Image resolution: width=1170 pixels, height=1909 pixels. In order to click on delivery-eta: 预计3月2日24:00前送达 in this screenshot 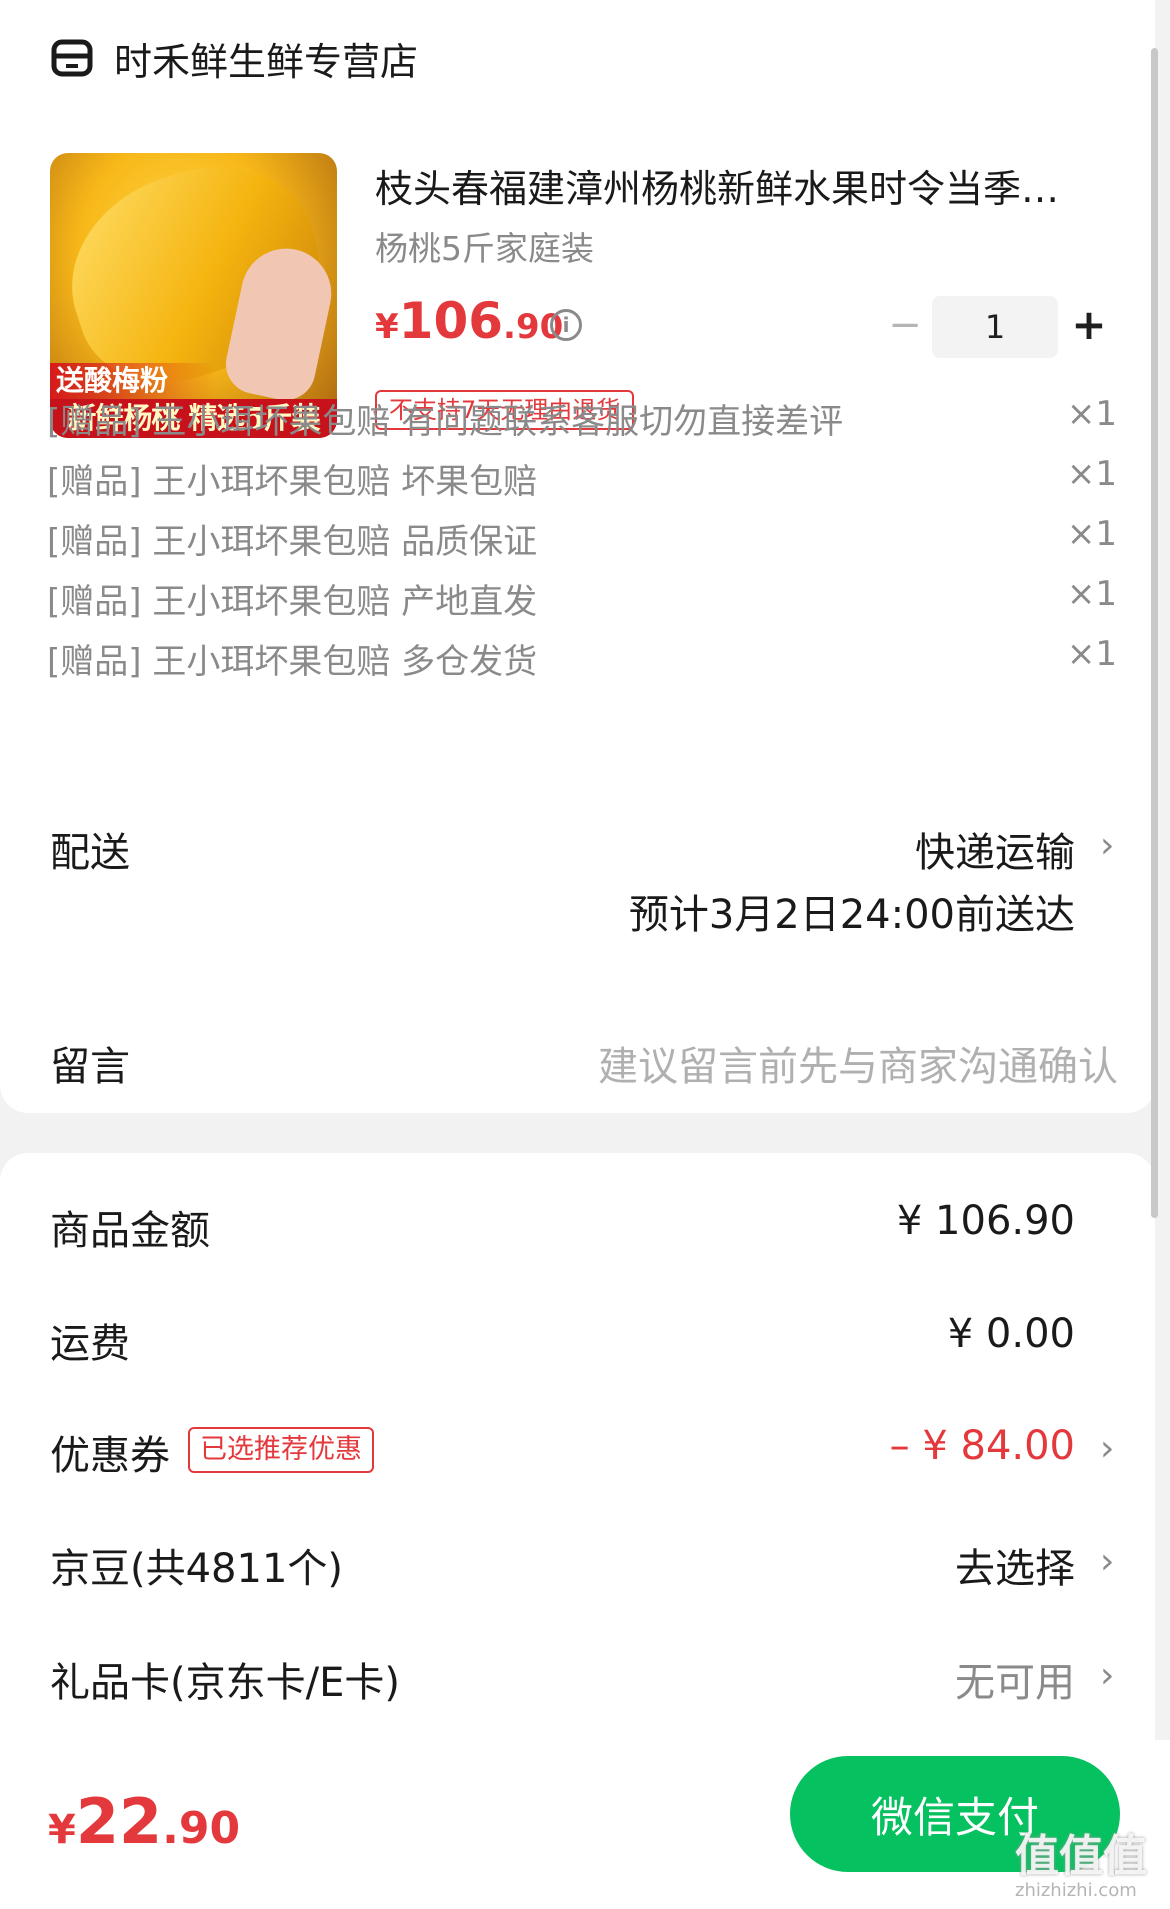, I will do `click(851, 915)`.